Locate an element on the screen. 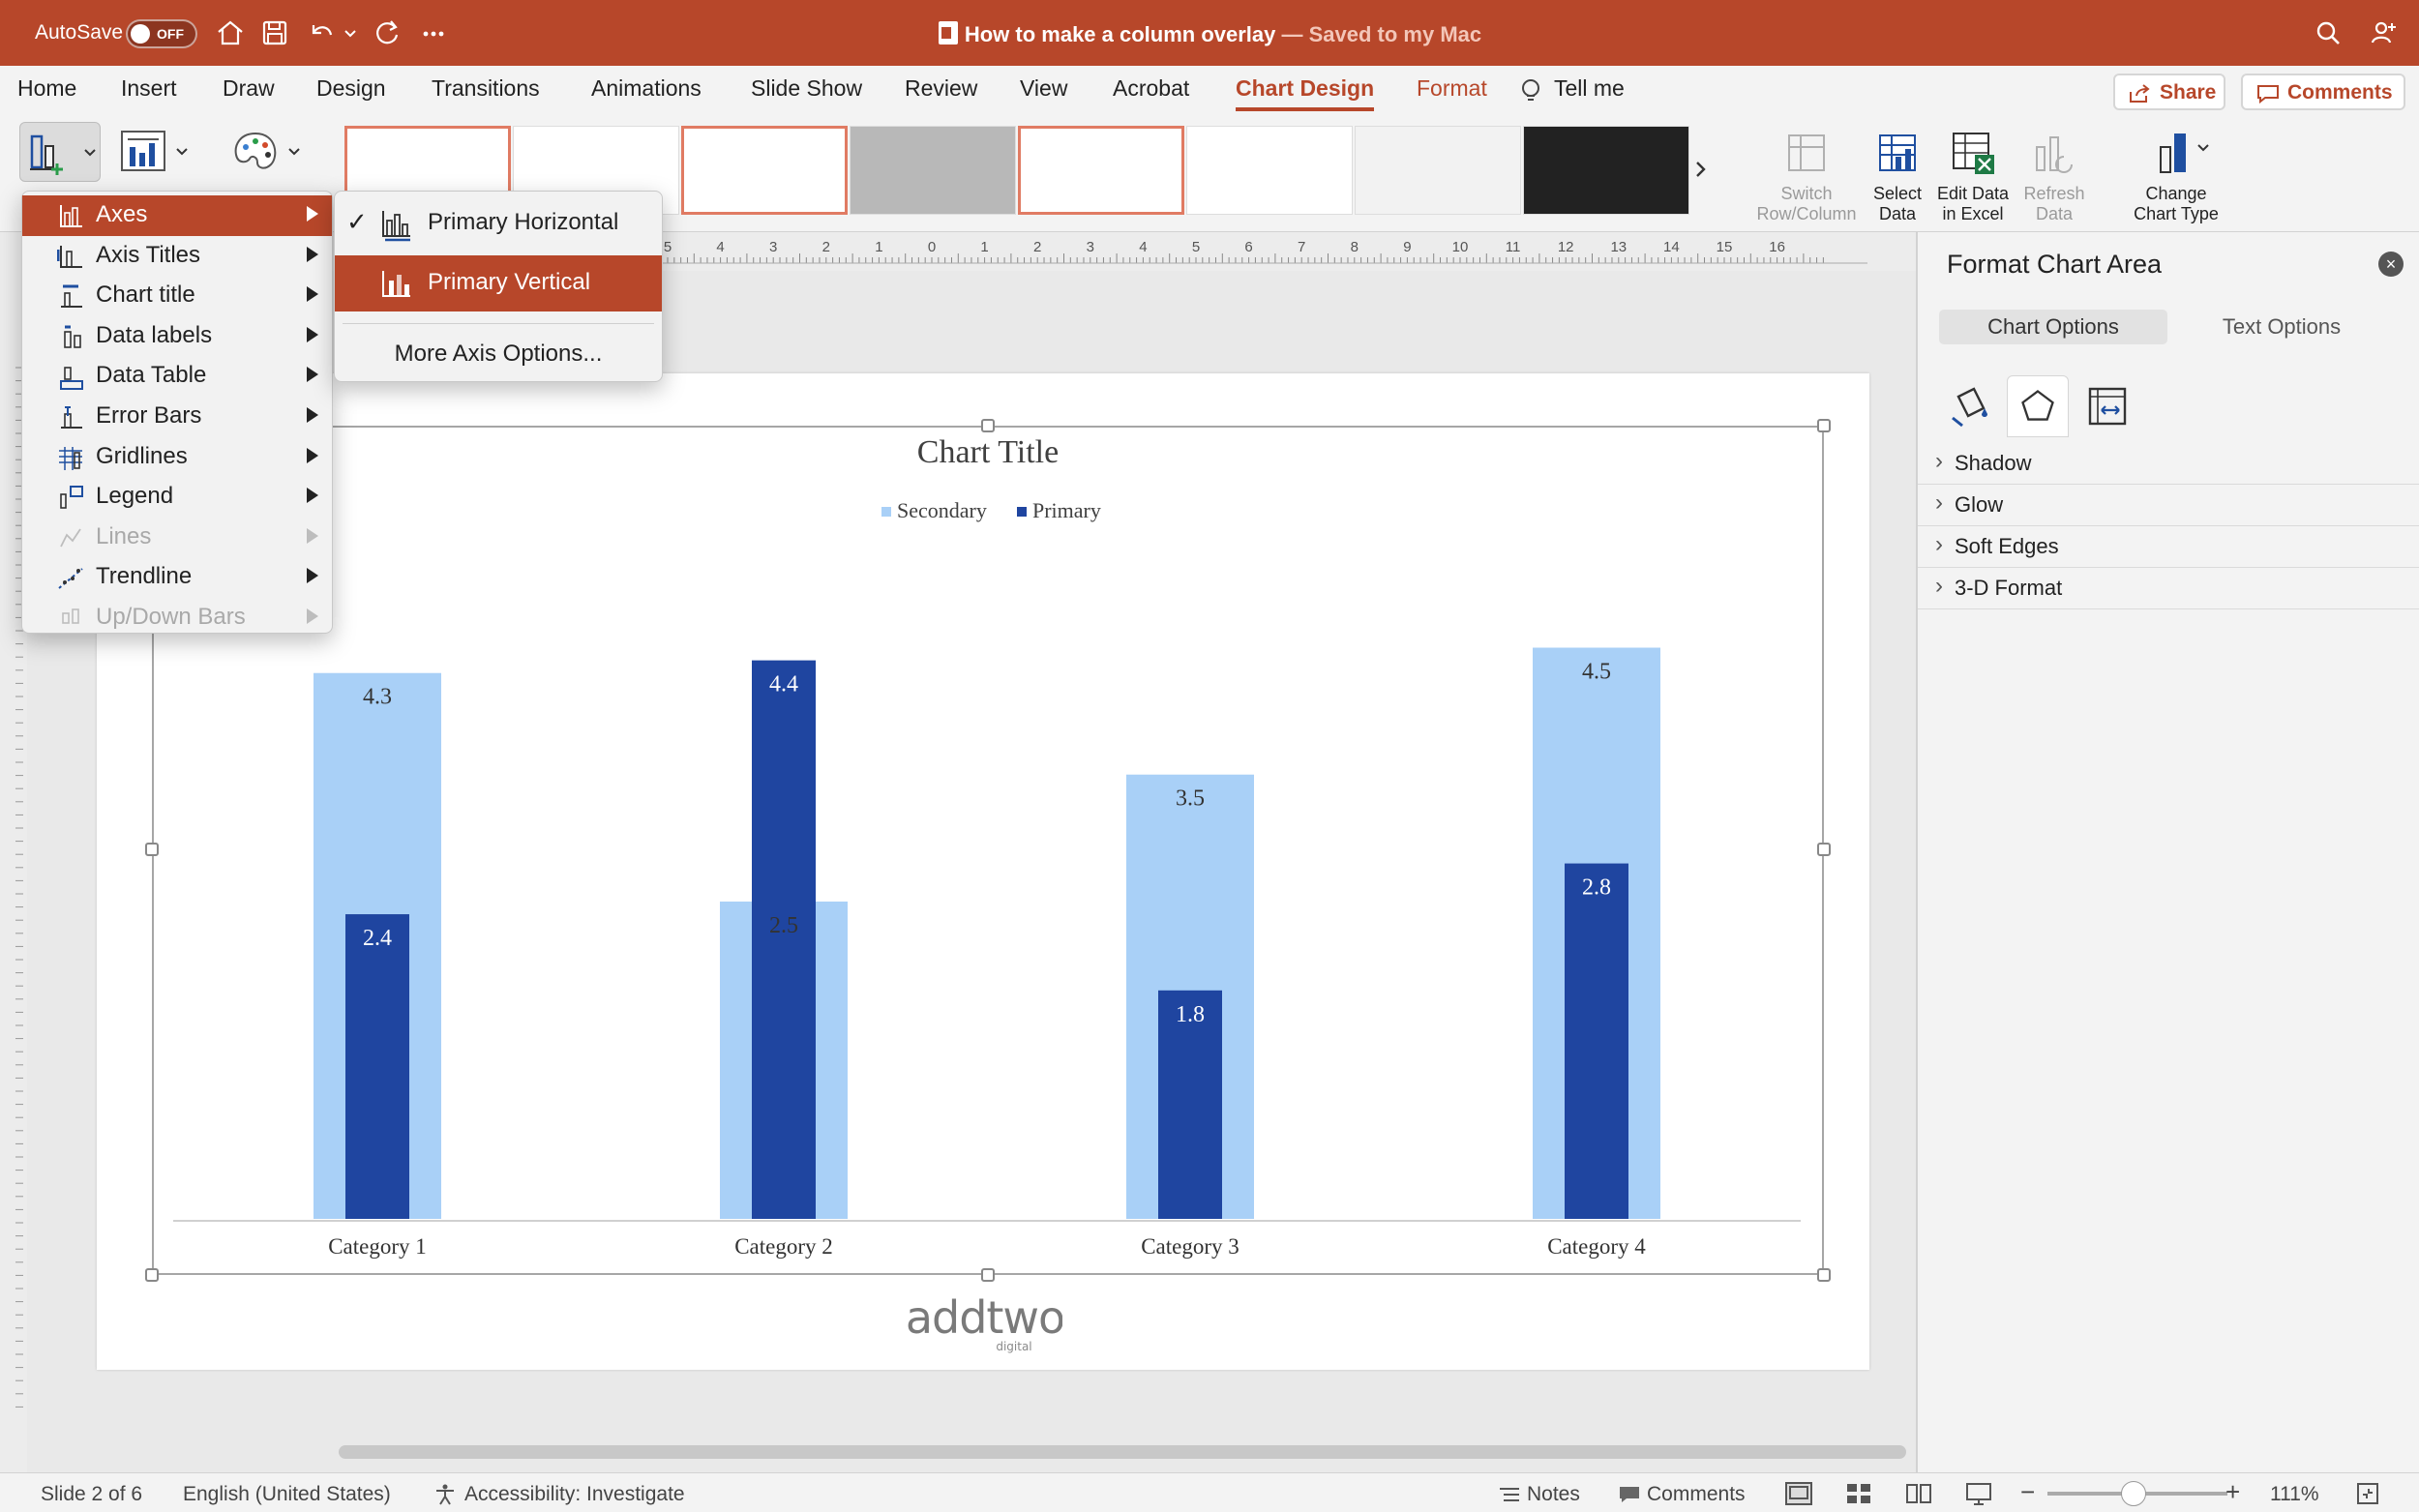 The height and width of the screenshot is (1512, 2419). tab-chart-design: Chart Design is located at coordinates (1306, 93).